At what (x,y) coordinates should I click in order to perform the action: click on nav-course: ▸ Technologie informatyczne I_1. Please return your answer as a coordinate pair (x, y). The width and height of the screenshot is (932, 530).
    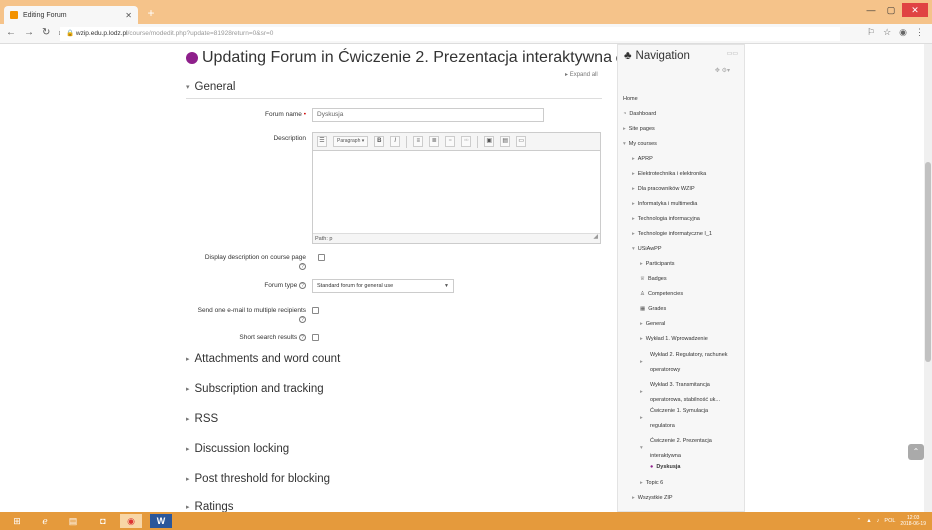
    Looking at the image, I should click on (672, 234).